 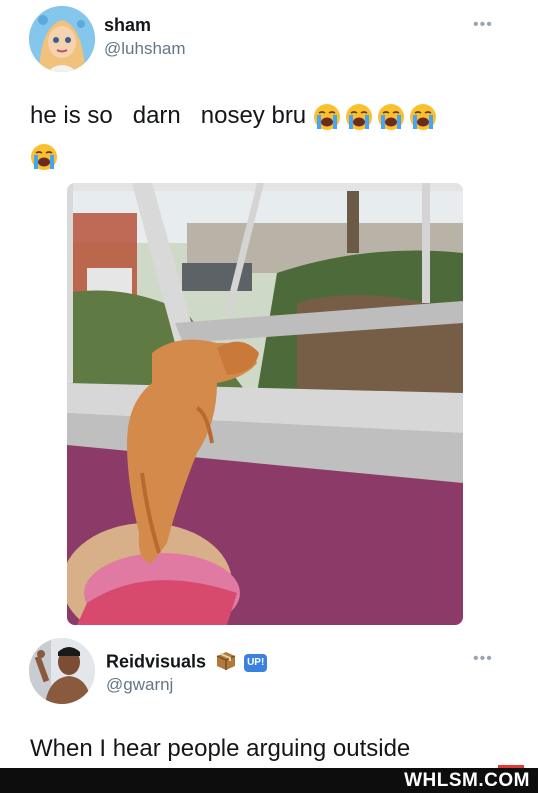 What do you see at coordinates (145, 49) in the screenshot?
I see `user-handle: @luhsham` at bounding box center [145, 49].